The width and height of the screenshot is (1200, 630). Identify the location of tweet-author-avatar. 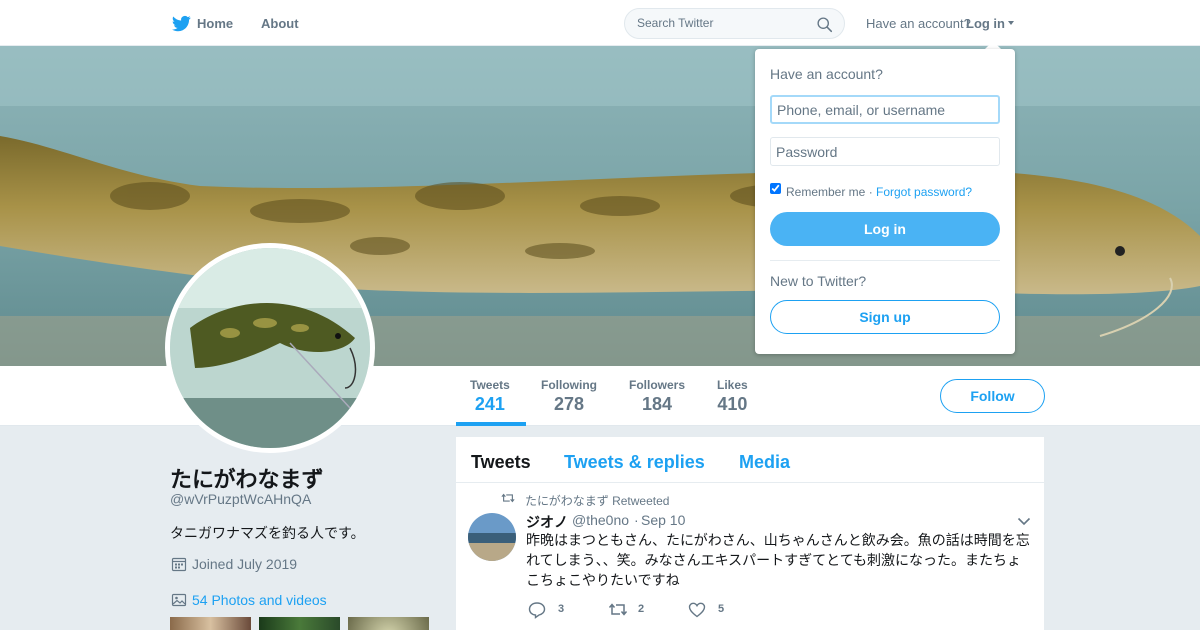
(492, 537).